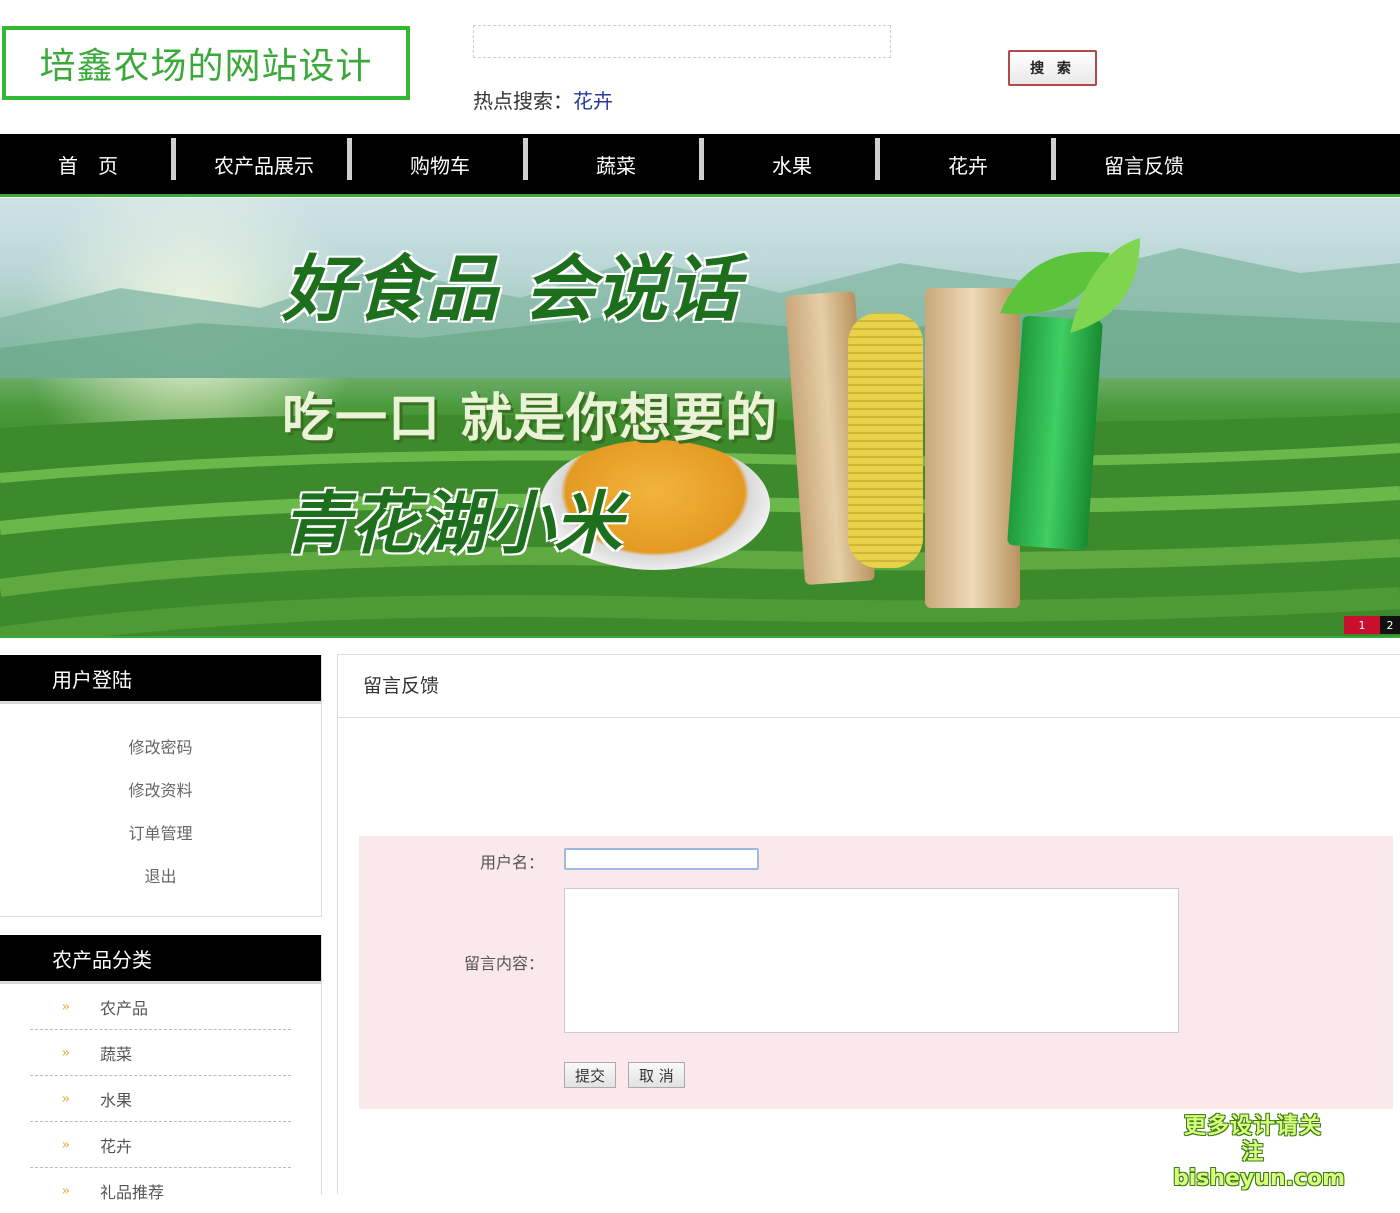 This screenshot has width=1400, height=1213. What do you see at coordinates (1259, 1178) in the screenshot?
I see `watermark-line-2: bisheyun.com` at bounding box center [1259, 1178].